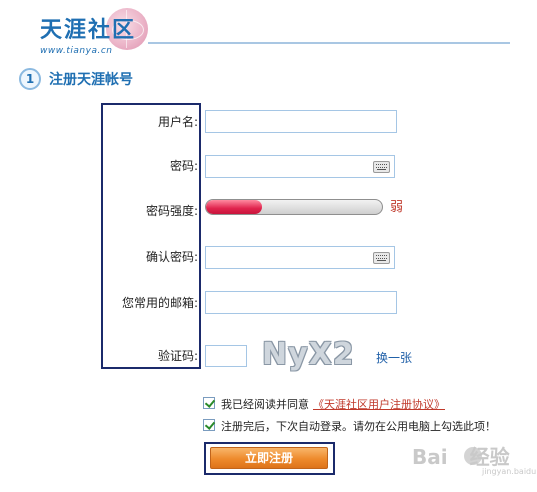 The height and width of the screenshot is (492, 537). What do you see at coordinates (177, 356) in the screenshot?
I see `captcha-label: 验证码:` at bounding box center [177, 356].